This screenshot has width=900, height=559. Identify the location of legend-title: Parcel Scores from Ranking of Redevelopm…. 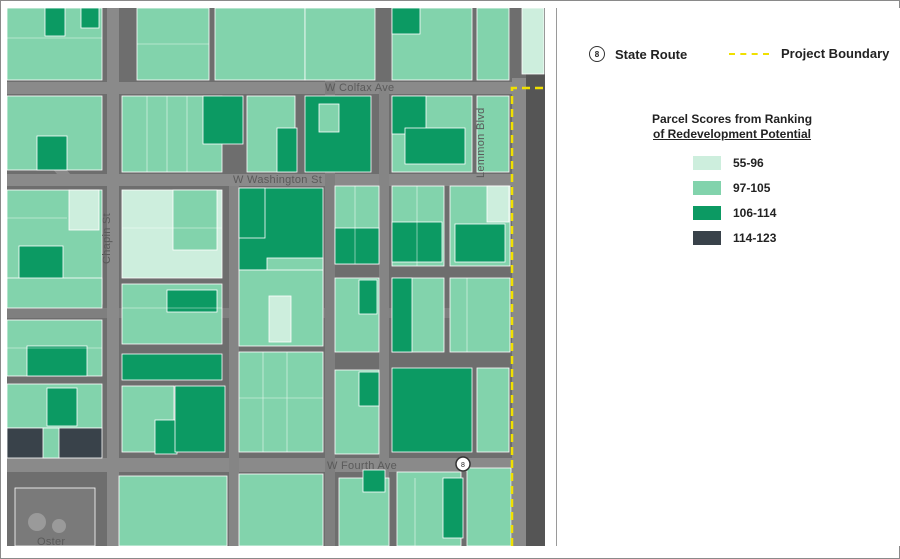
(732, 127).